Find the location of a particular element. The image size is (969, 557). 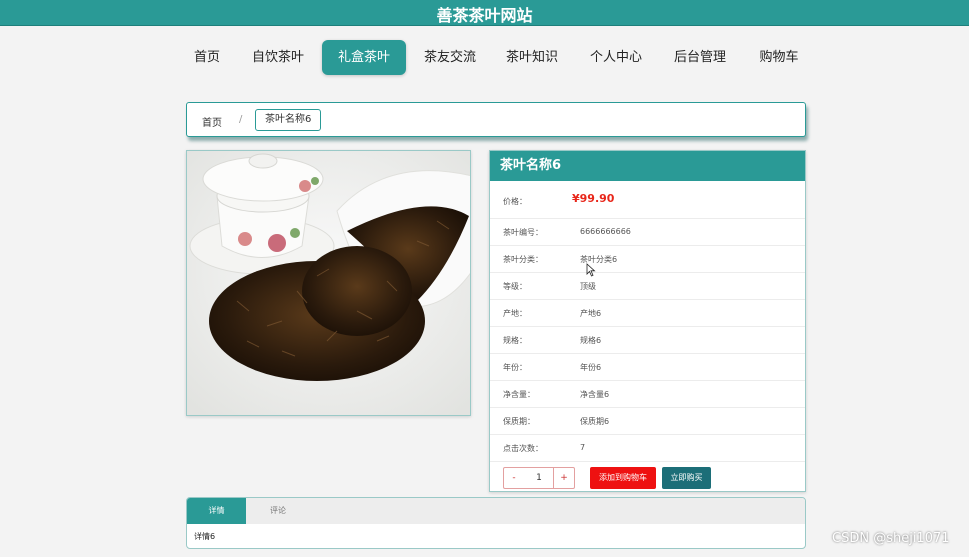

price-value: ¥99.90 is located at coordinates (593, 198).